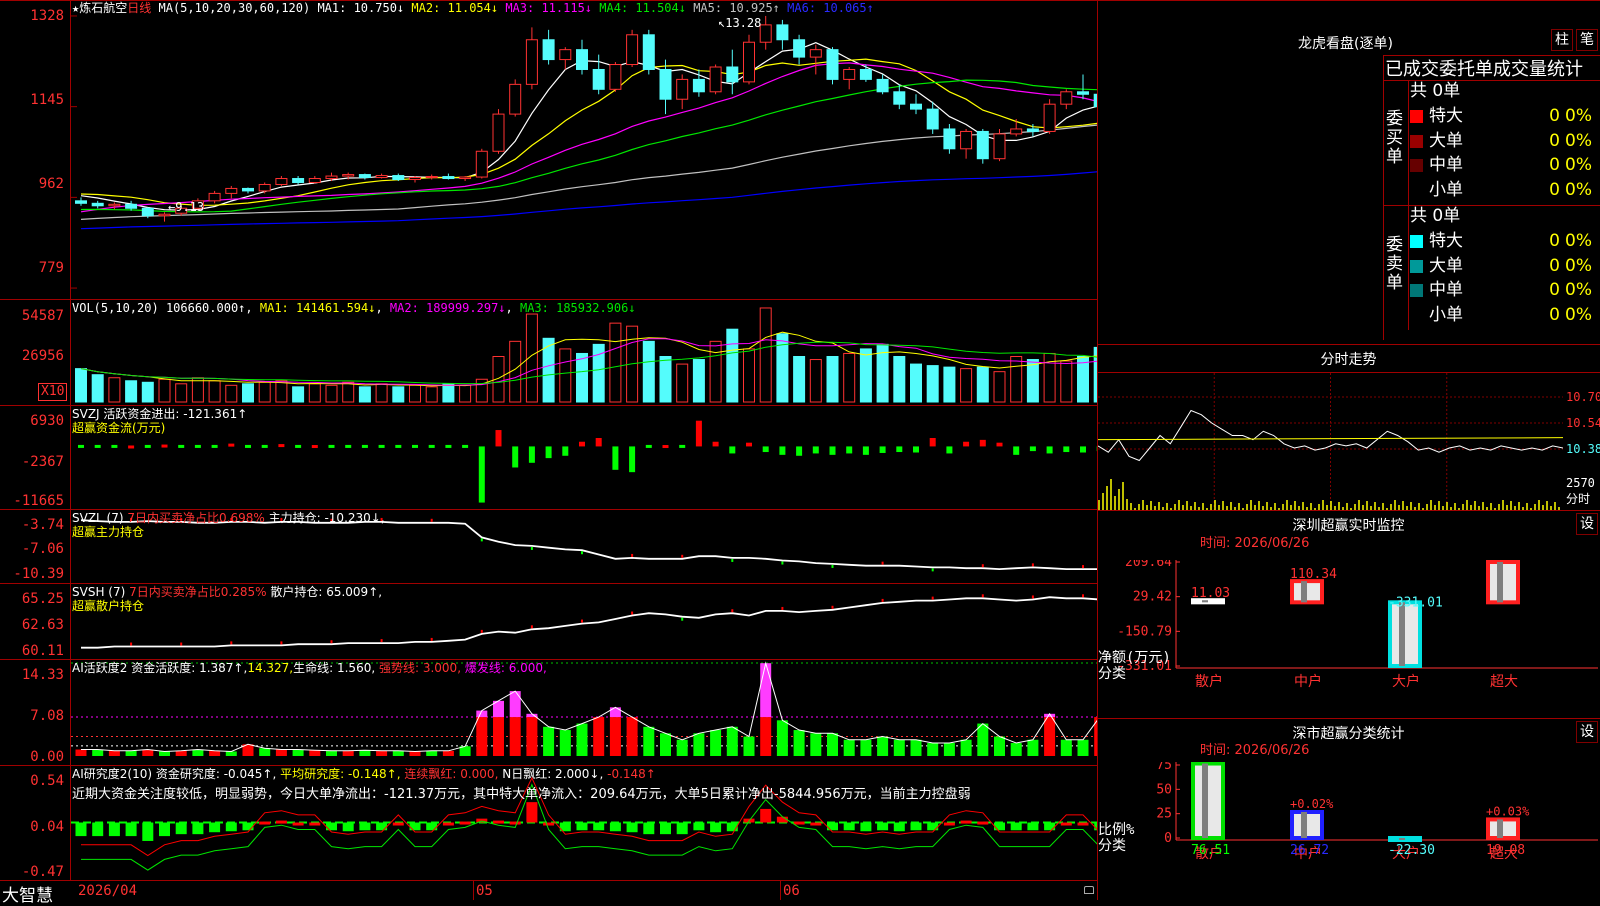 Image resolution: width=1600 pixels, height=906 pixels. I want to click on category-label: 大户, so click(1406, 681).